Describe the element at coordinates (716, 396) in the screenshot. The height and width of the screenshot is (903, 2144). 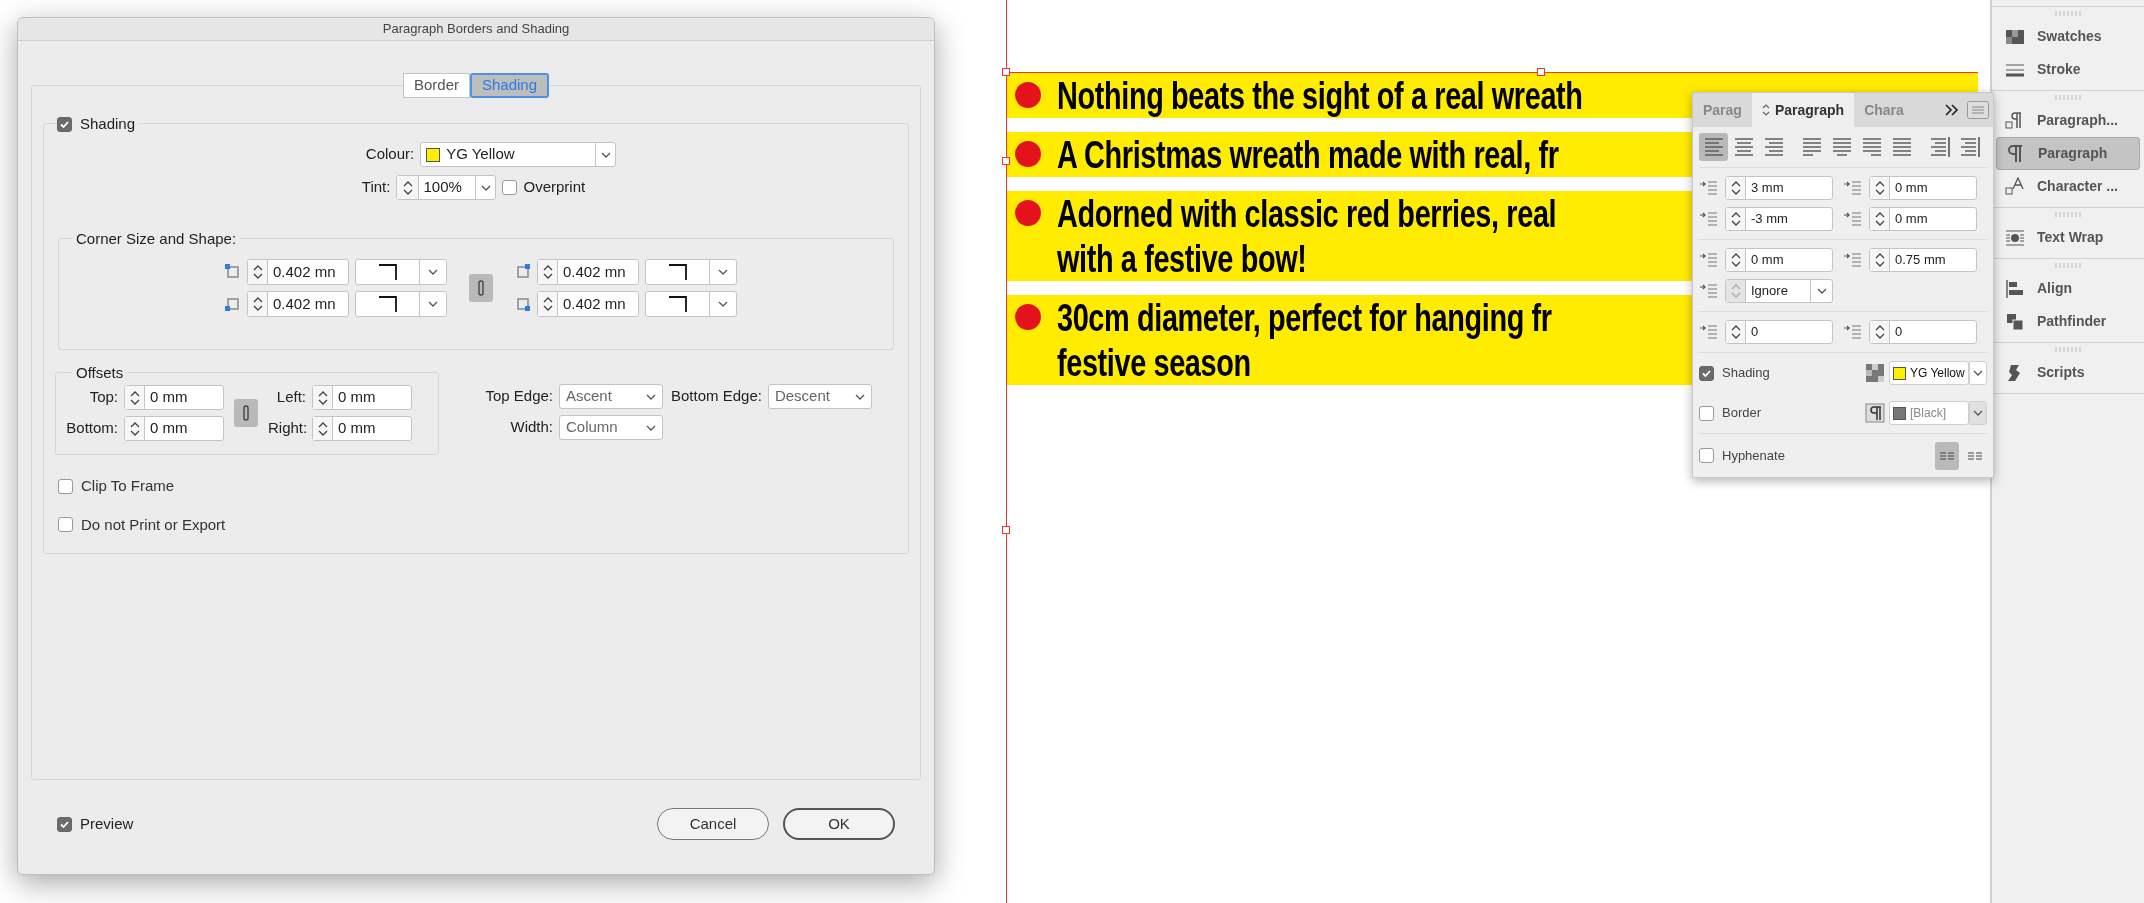
I see `field-label: Bottom Edge:` at that location.